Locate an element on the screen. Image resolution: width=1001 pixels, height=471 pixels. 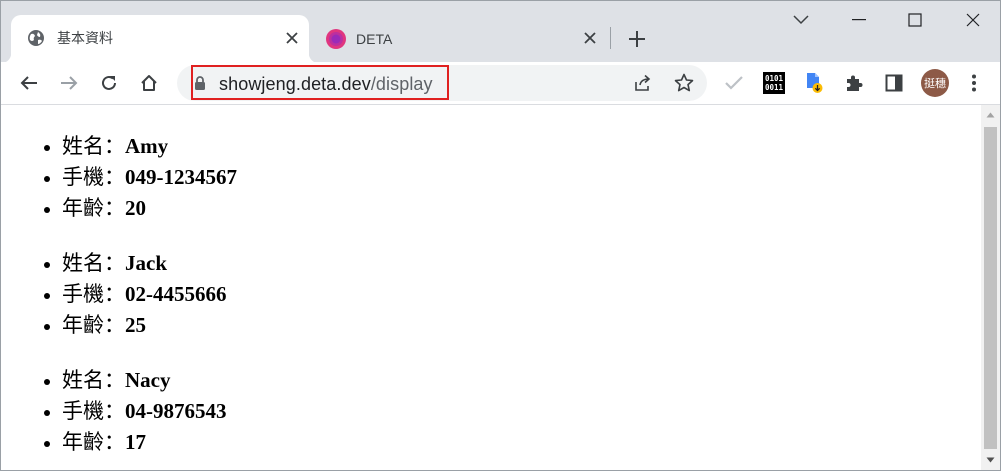
tab-search-button is located at coordinates (801, 20).